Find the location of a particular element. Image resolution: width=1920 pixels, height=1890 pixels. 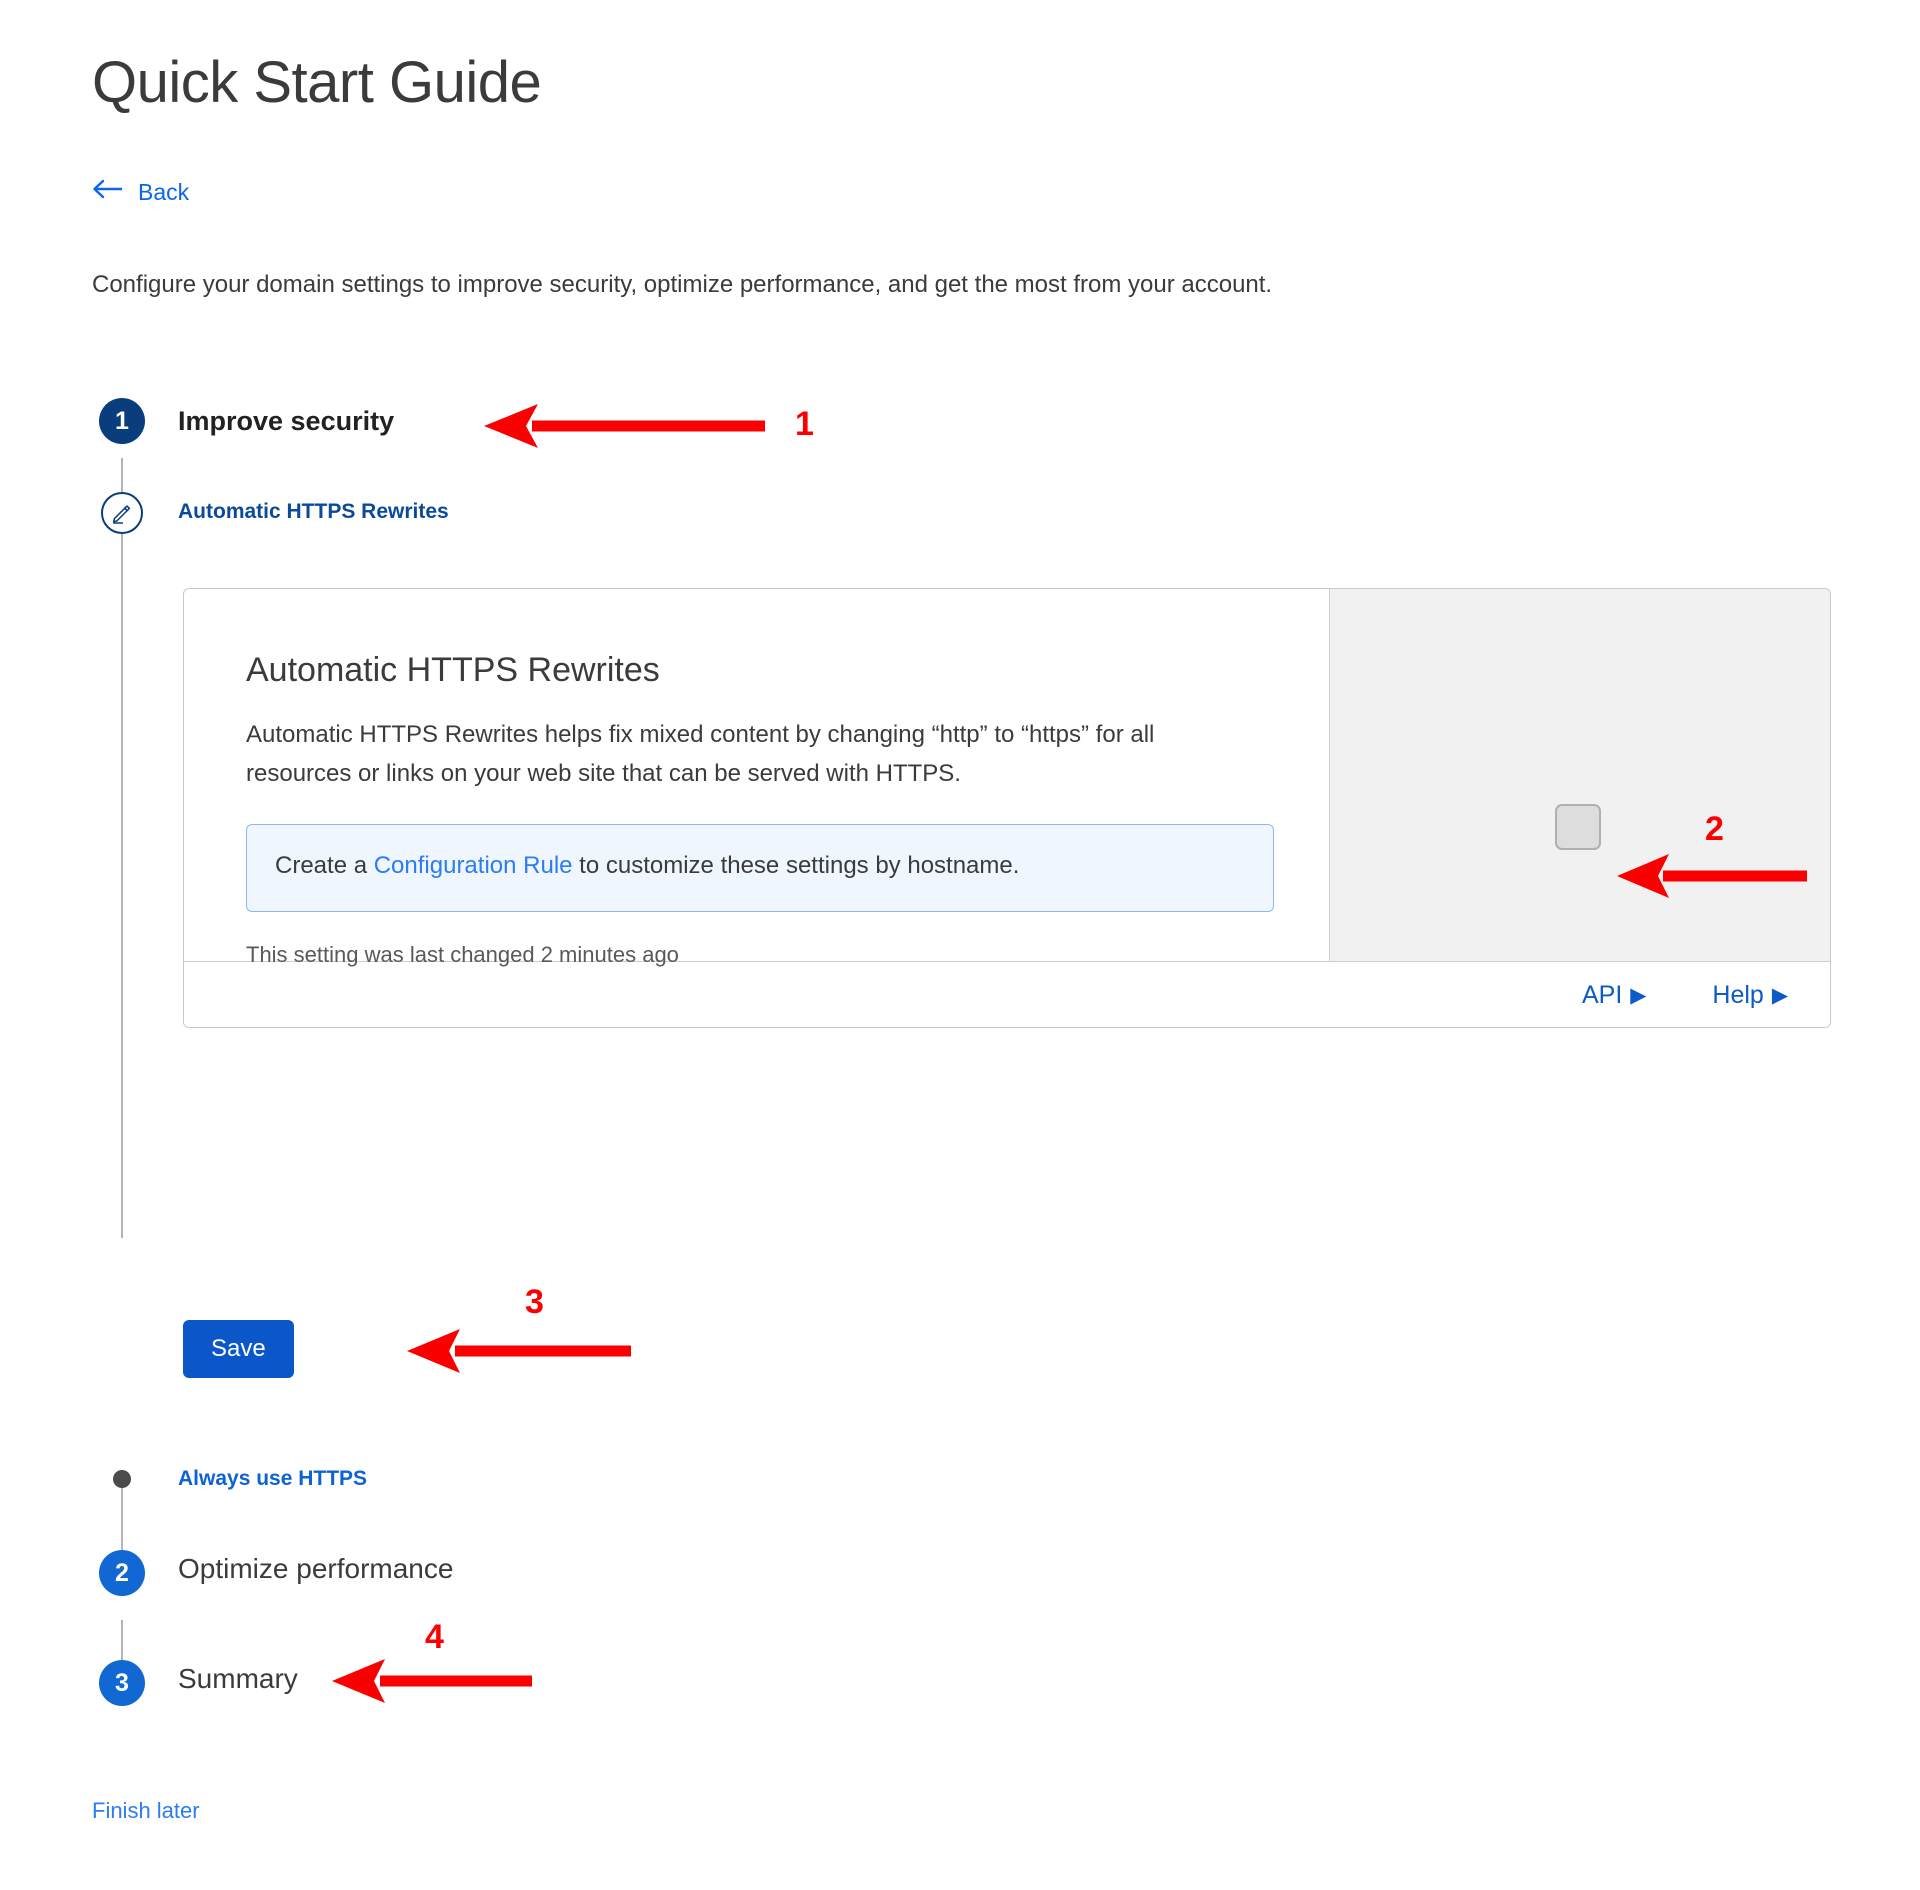

annotation-label-1: 1 is located at coordinates (804, 424).